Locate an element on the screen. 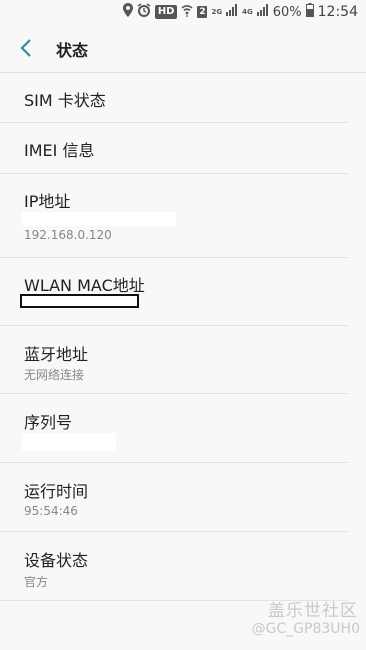 The height and width of the screenshot is (650, 366). list-item-title: 蓝牙地址 is located at coordinates (56, 354).